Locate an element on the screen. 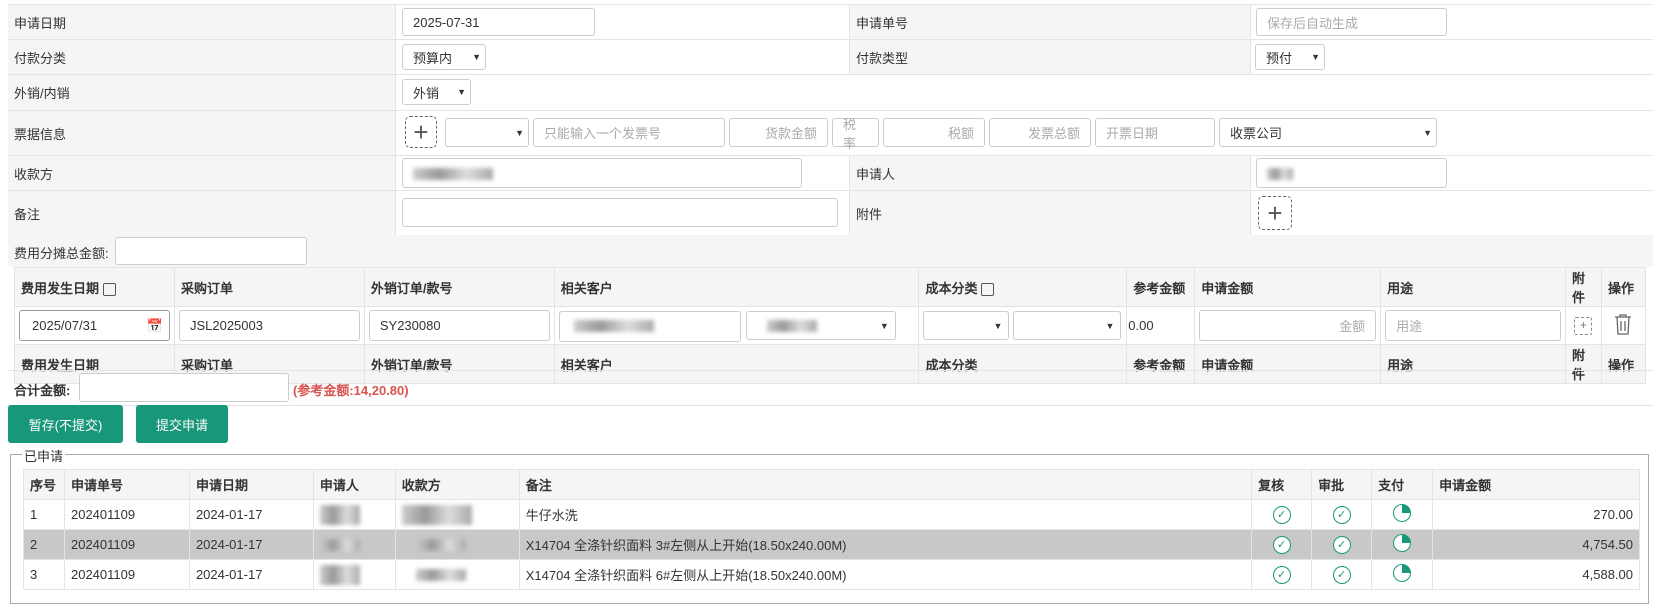 This screenshot has height=604, width=1653. row-remark: X14704 全涤针织面料 3#左侧从上开始(18.50x240.00M) is located at coordinates (885, 544).